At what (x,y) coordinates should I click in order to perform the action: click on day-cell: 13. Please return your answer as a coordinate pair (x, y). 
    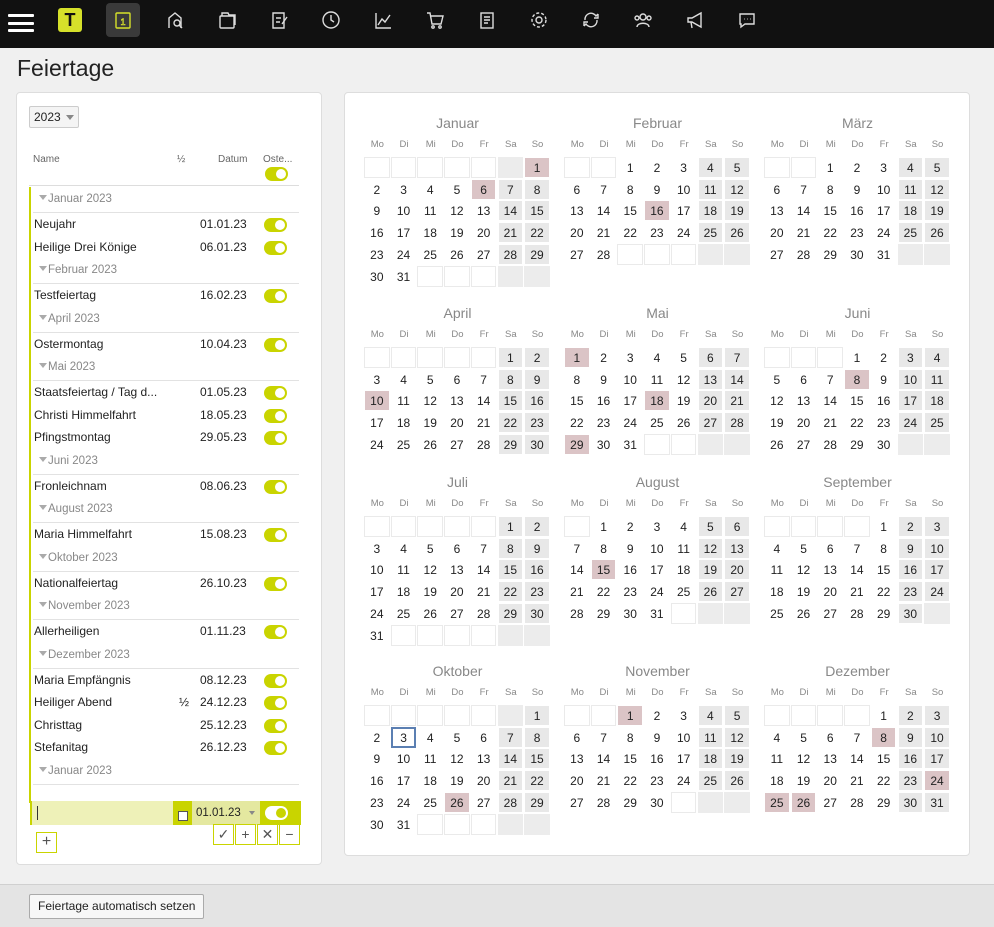
    Looking at the image, I should click on (737, 548).